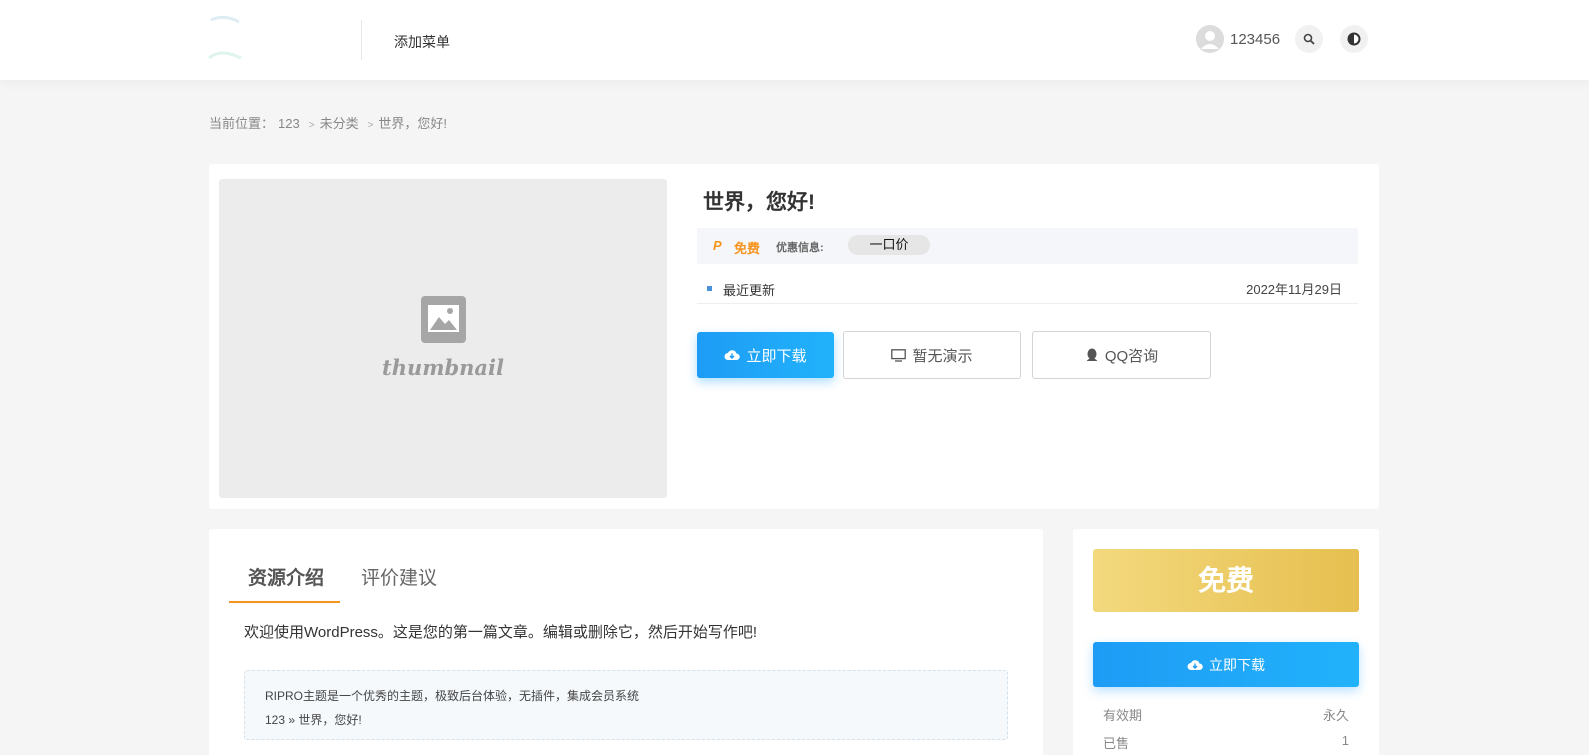 This screenshot has width=1589, height=755. What do you see at coordinates (1237, 664) in the screenshot?
I see `sidebar-download-label: 立即下载` at bounding box center [1237, 664].